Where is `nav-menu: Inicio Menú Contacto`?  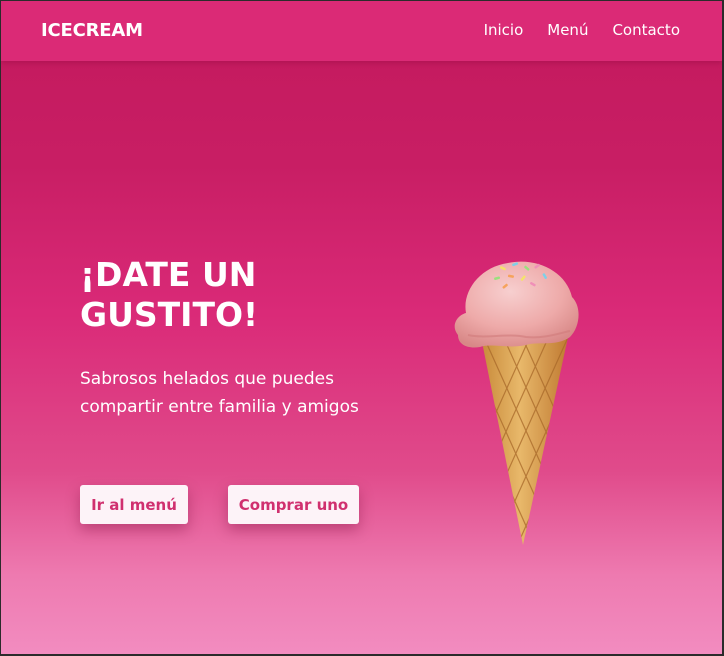
nav-menu: Inicio Menú Contacto is located at coordinates (582, 30).